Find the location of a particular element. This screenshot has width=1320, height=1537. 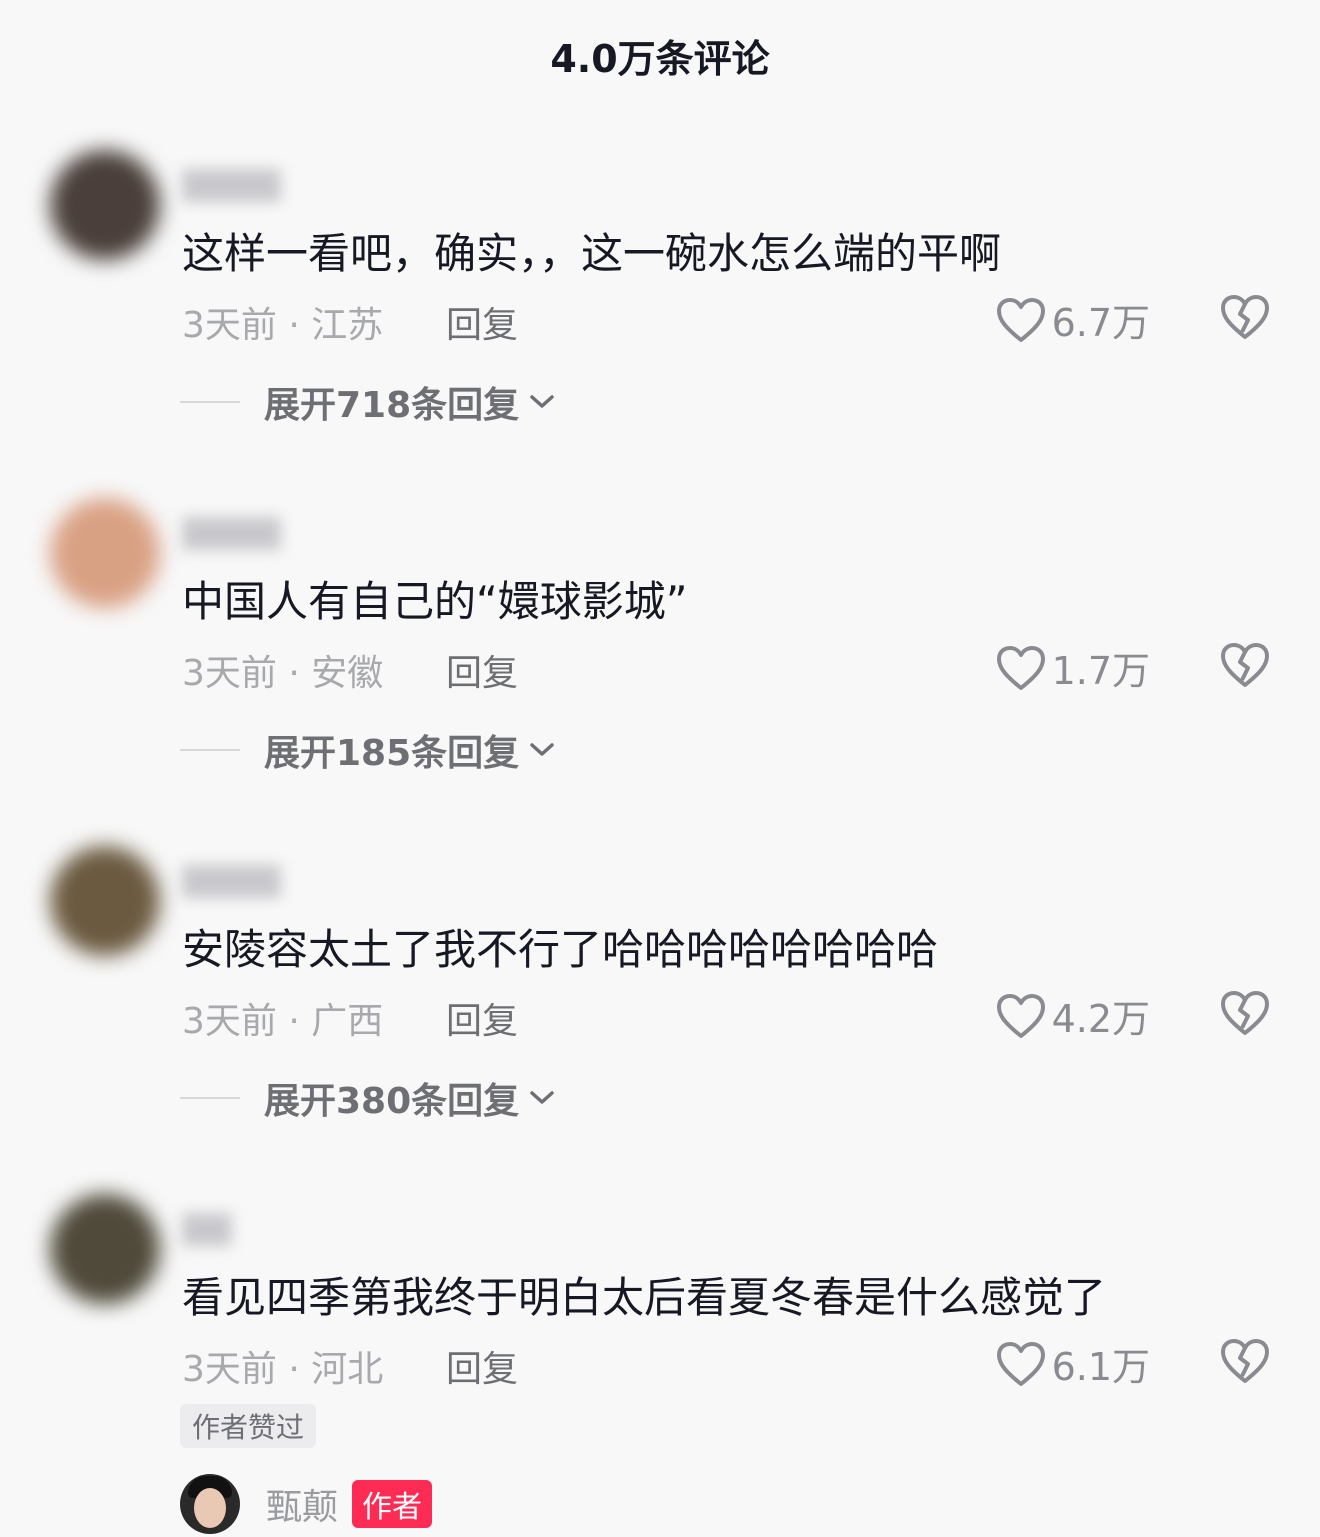

like-count: 6.1万 is located at coordinates (1100, 1367).